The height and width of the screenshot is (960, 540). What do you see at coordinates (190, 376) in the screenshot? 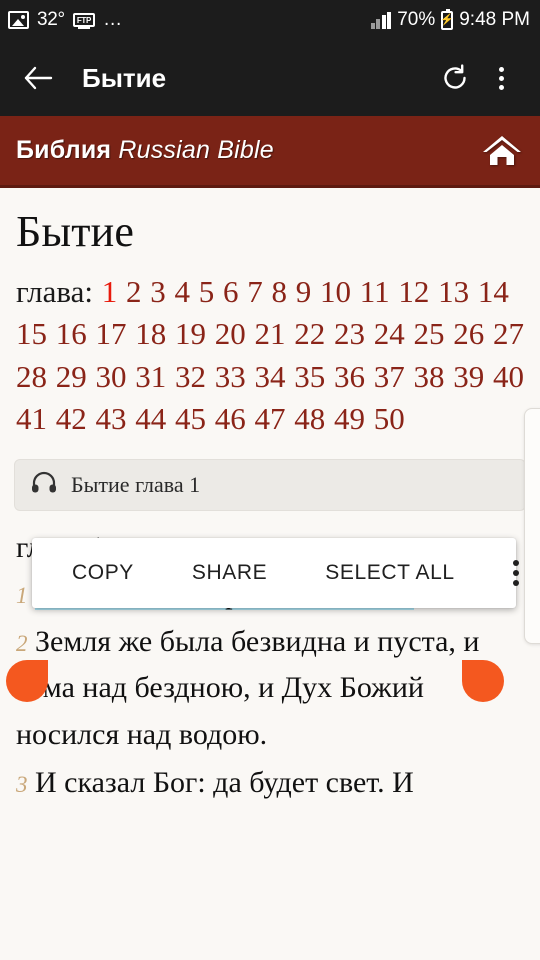
I see `chapter-link-32: 32` at bounding box center [190, 376].